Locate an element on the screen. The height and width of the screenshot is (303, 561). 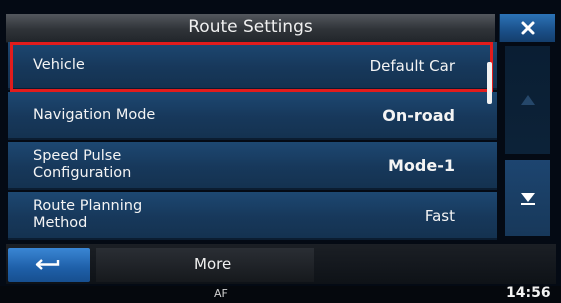
list-scroll-thumb is located at coordinates (489, 83).